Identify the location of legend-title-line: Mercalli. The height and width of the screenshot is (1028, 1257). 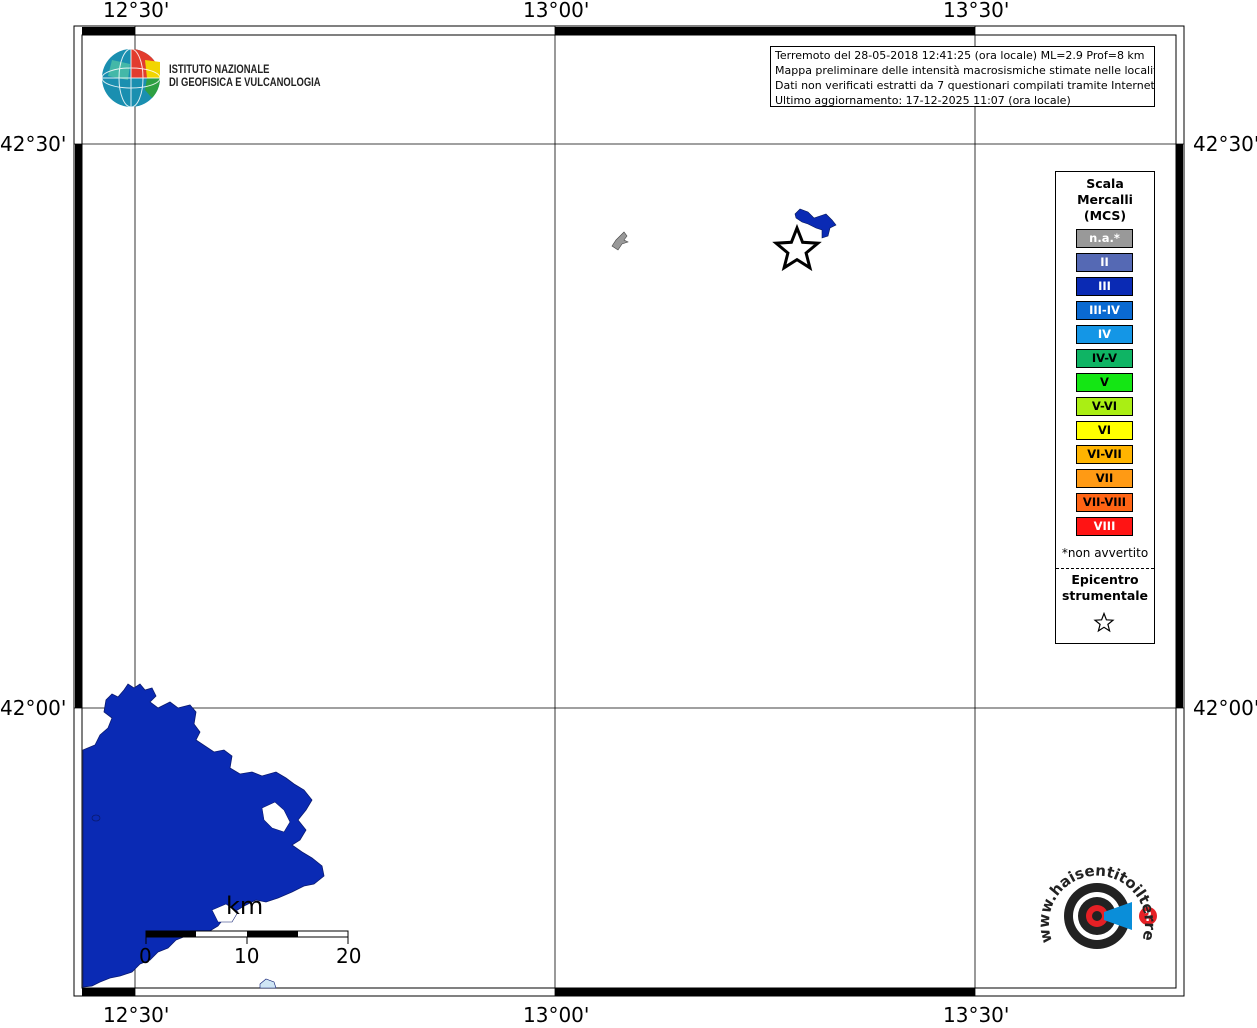
(1105, 199).